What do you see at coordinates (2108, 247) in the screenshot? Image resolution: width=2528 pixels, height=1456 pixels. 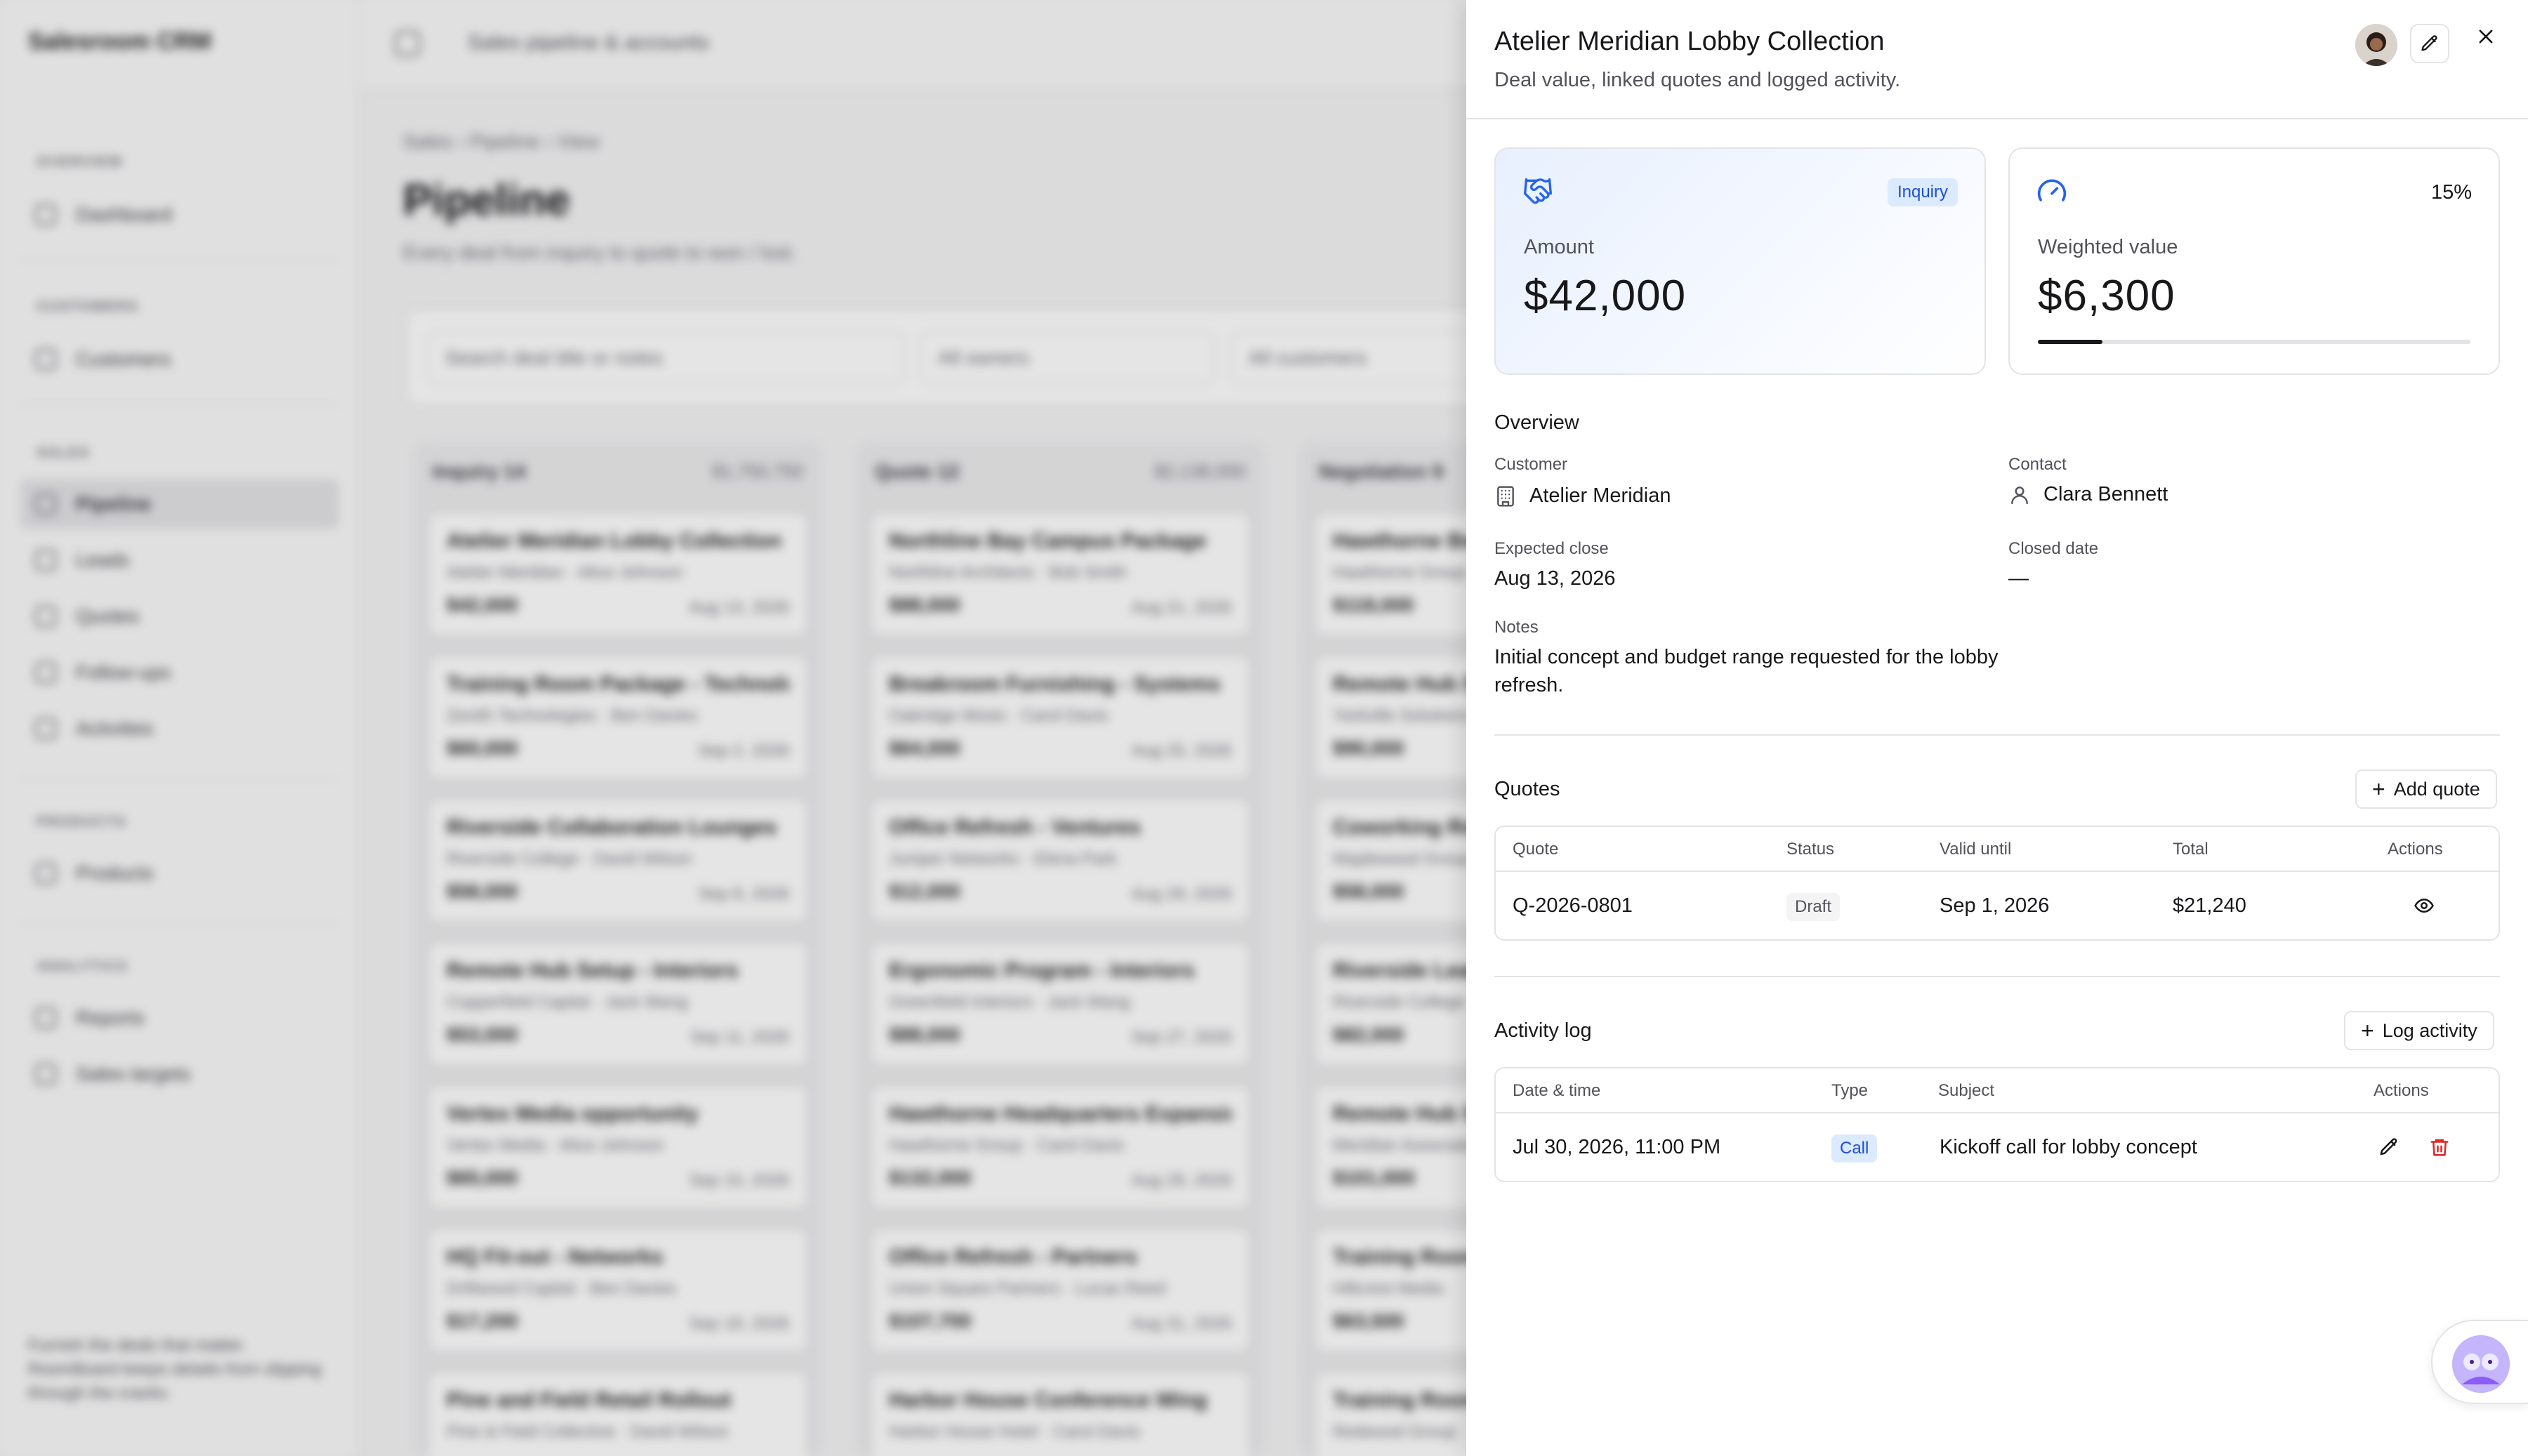 I see `weighted-value-label: Weighted value` at bounding box center [2108, 247].